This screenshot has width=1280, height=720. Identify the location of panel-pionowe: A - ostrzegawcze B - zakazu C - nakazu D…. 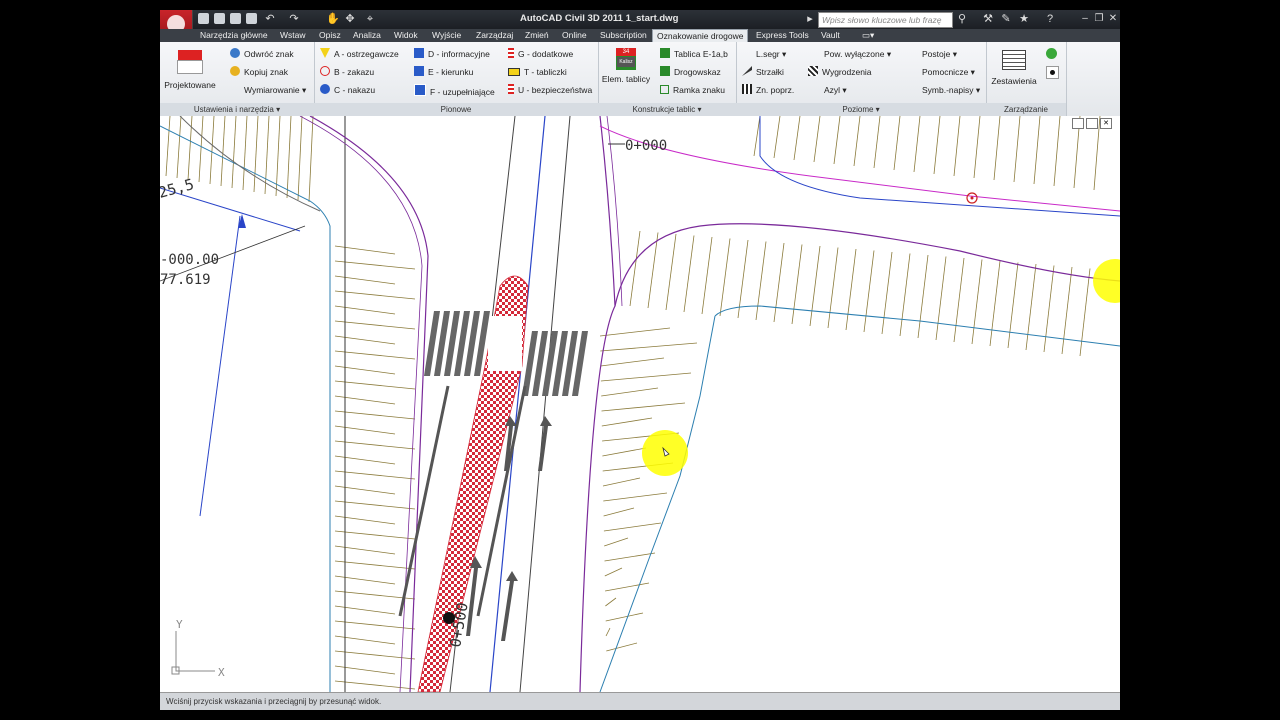
(456, 79).